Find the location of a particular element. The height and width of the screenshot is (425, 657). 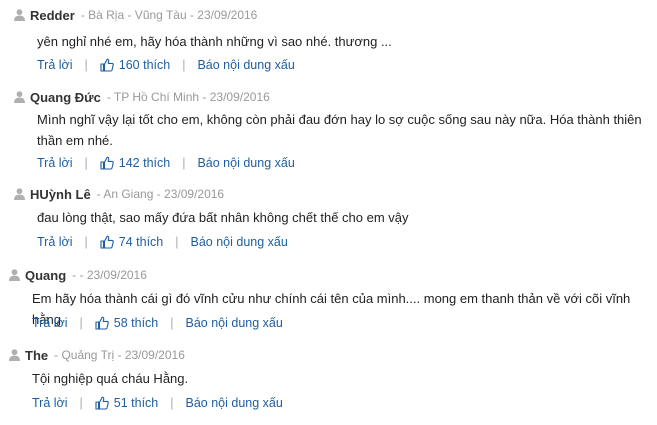

like-count: 142 is located at coordinates (129, 163).